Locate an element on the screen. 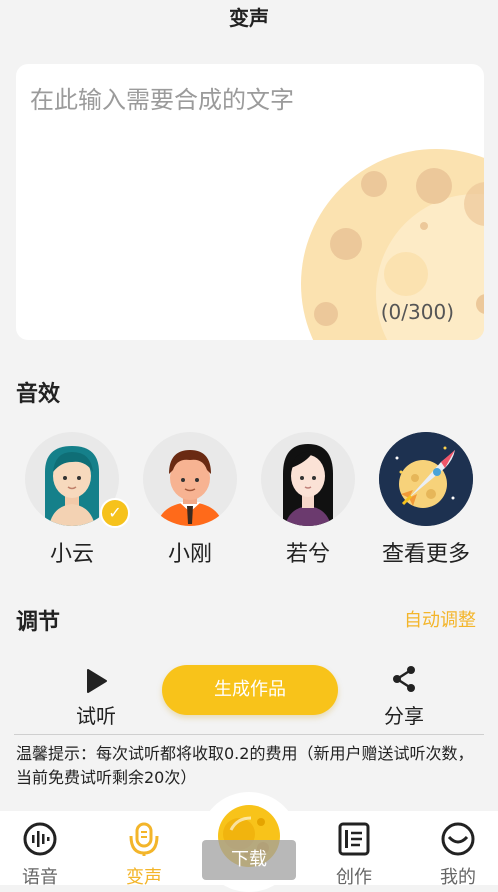  voice-name: 若兮 is located at coordinates (307, 554).